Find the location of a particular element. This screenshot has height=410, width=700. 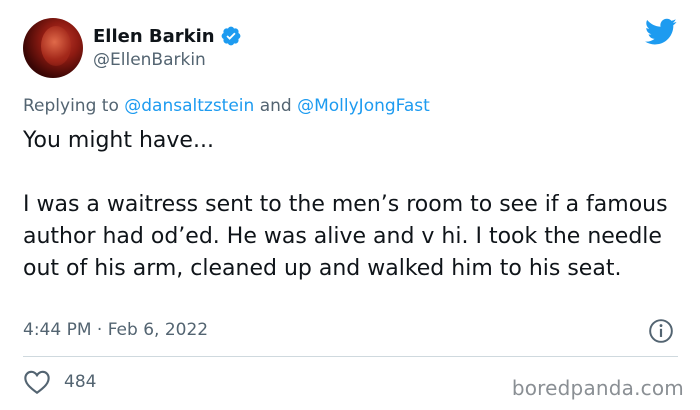

tweet-timestamp: 4:44 PM · Feb 6, 2022 is located at coordinates (115, 330).